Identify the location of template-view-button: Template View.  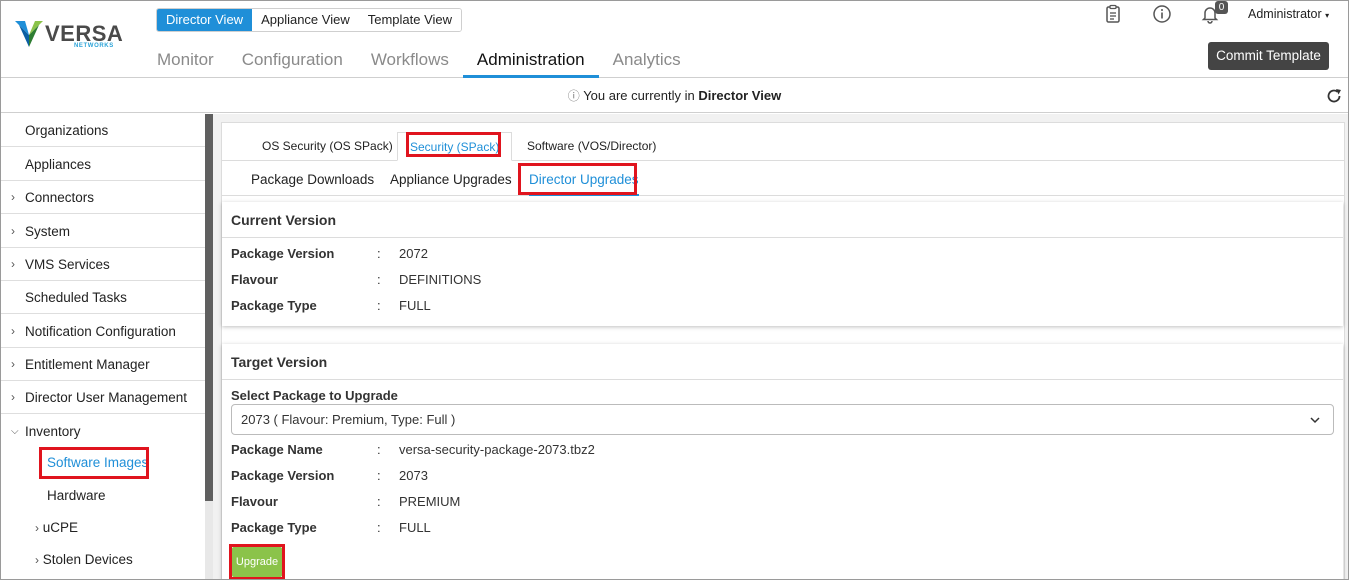
(410, 20).